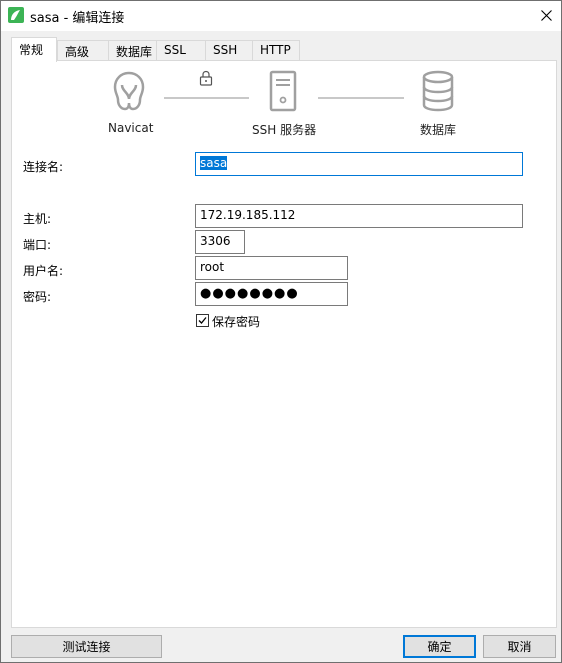 This screenshot has width=562, height=663. What do you see at coordinates (359, 164) in the screenshot?
I see `connection-name-input: sasa` at bounding box center [359, 164].